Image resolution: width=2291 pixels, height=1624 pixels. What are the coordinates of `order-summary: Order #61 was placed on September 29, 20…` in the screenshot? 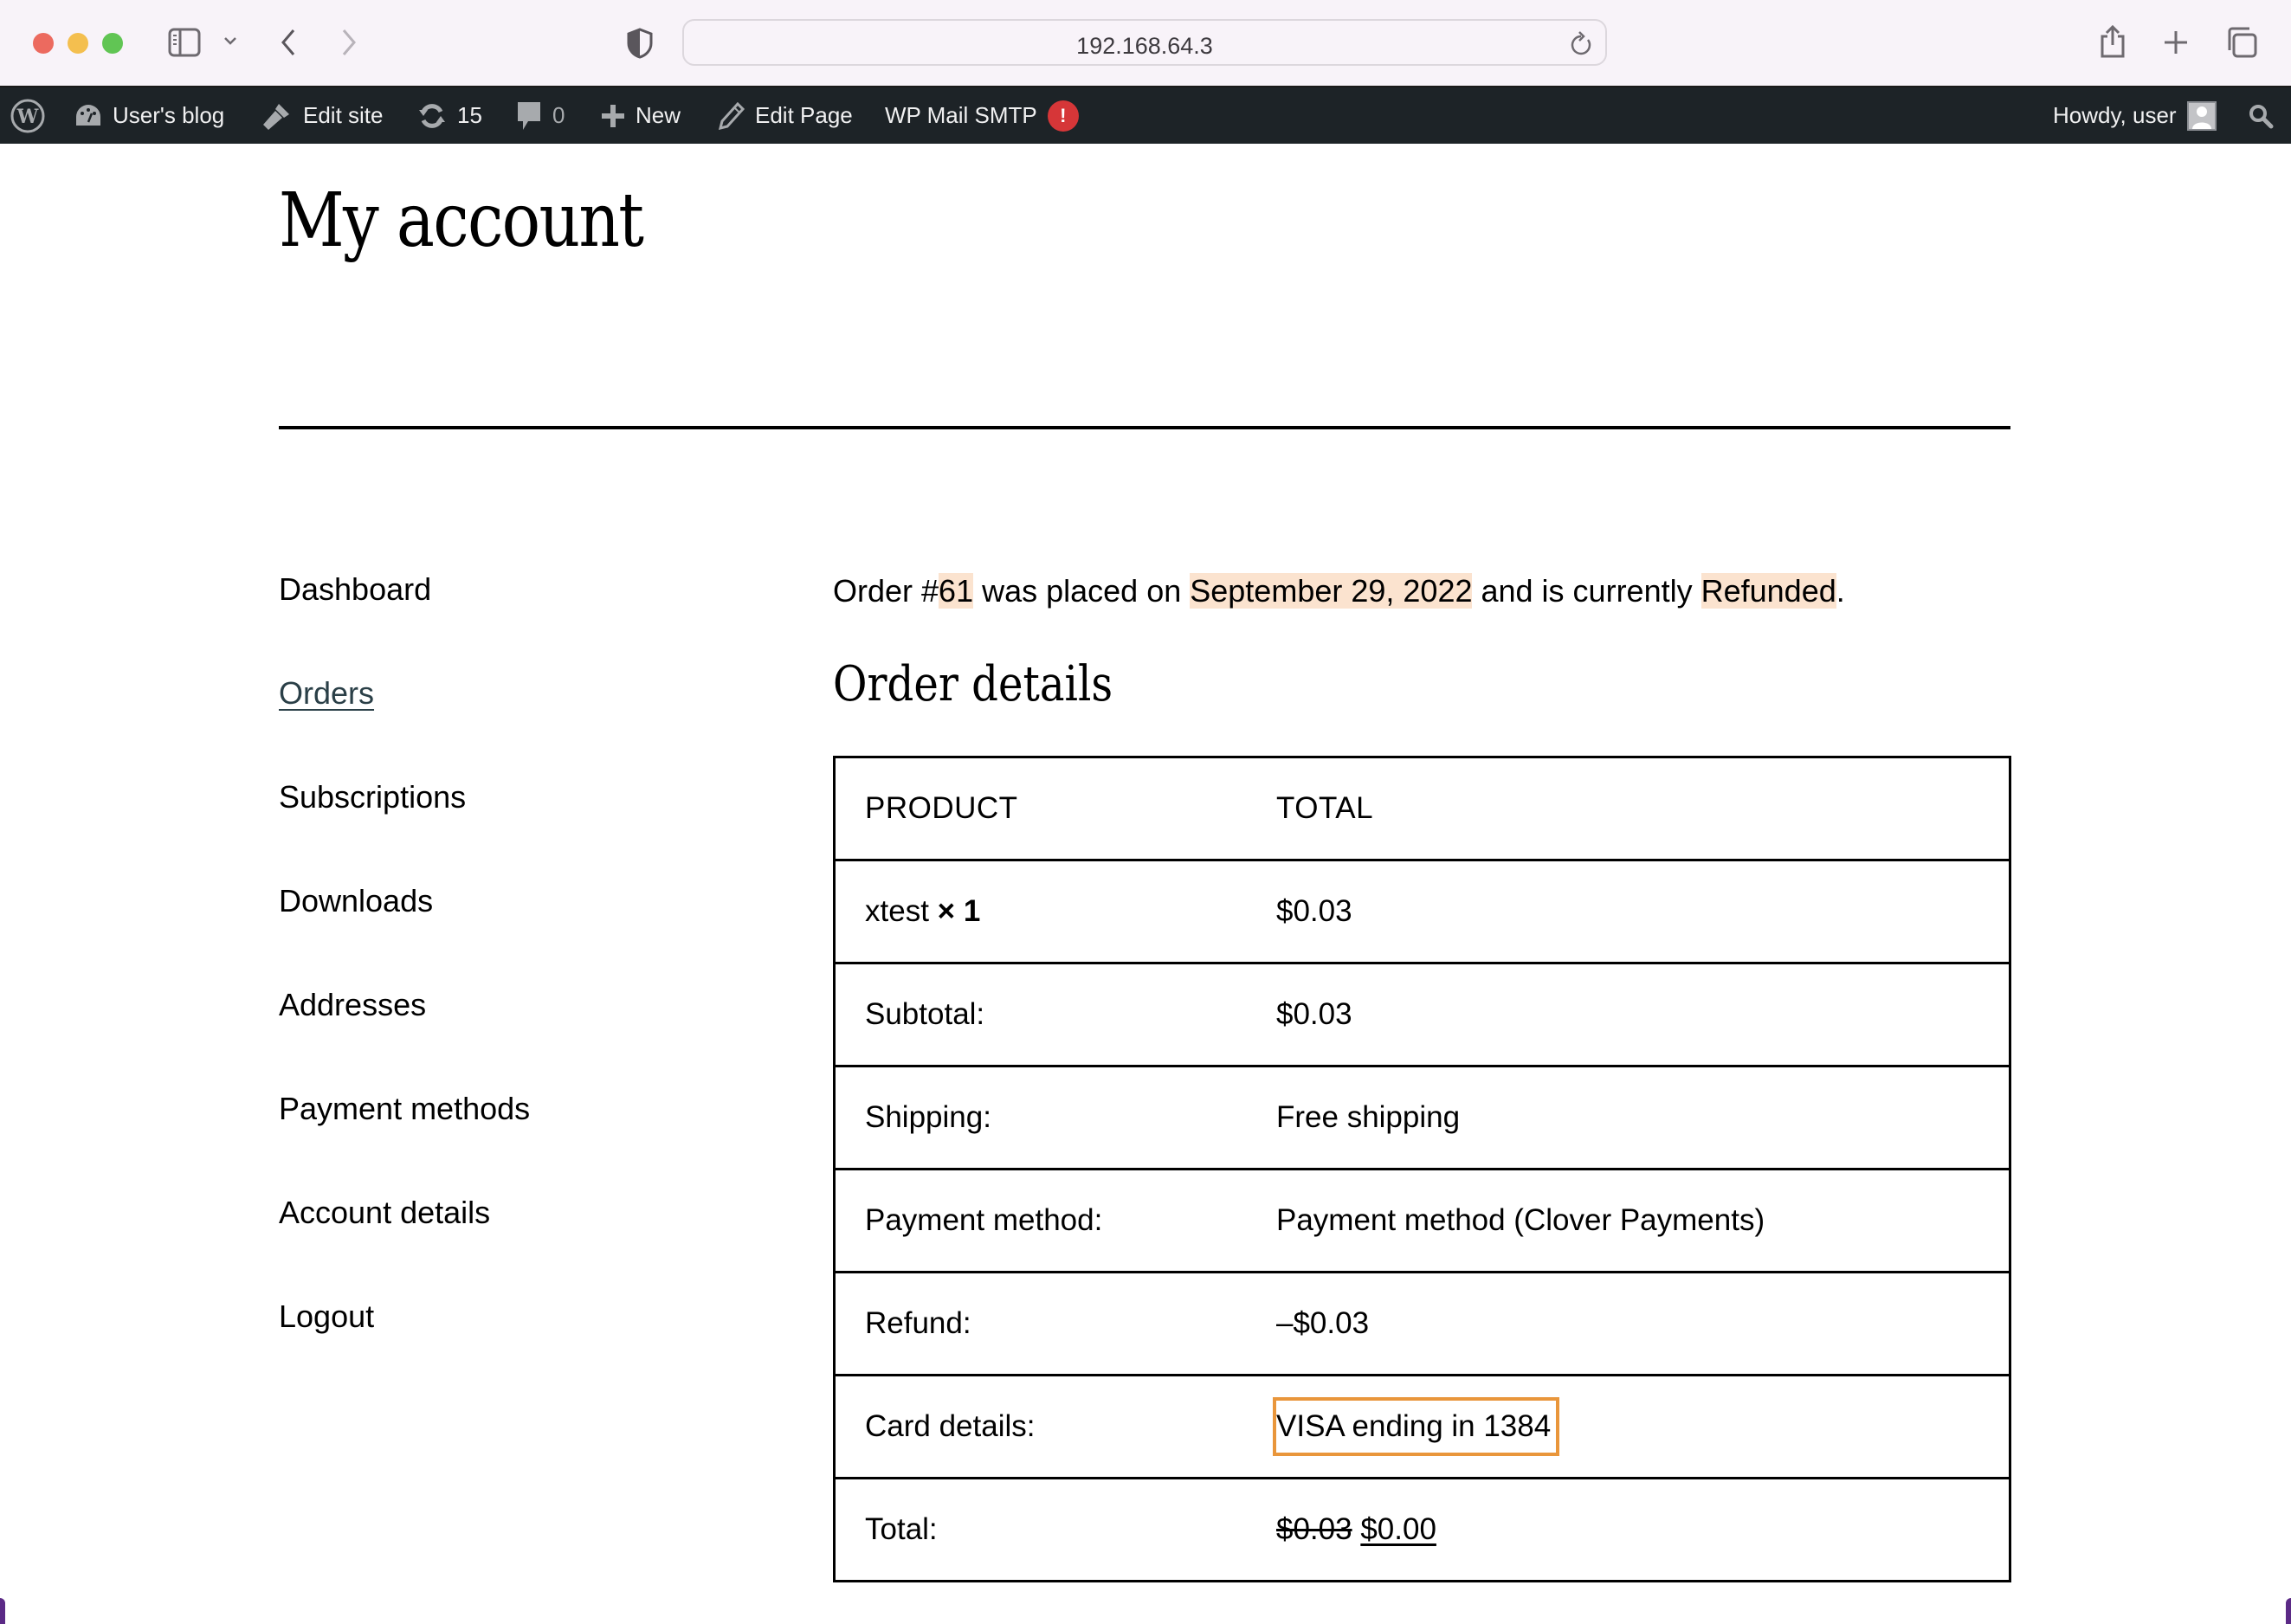 It's located at (1339, 591).